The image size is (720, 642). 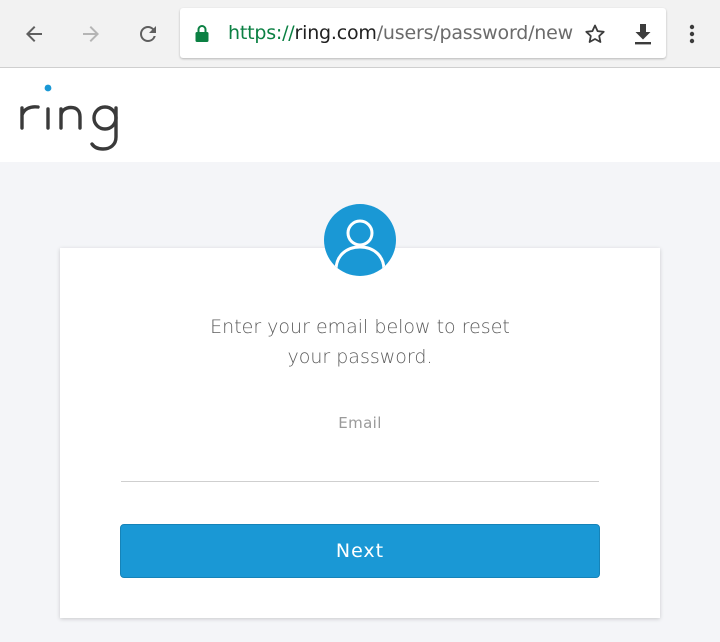 I want to click on more-vert-icon, so click(x=692, y=34).